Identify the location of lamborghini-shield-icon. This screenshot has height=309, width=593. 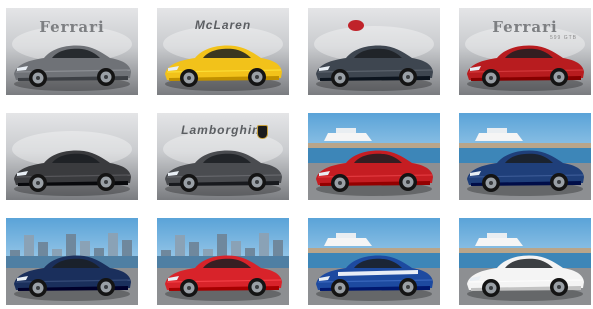
(262, 132).